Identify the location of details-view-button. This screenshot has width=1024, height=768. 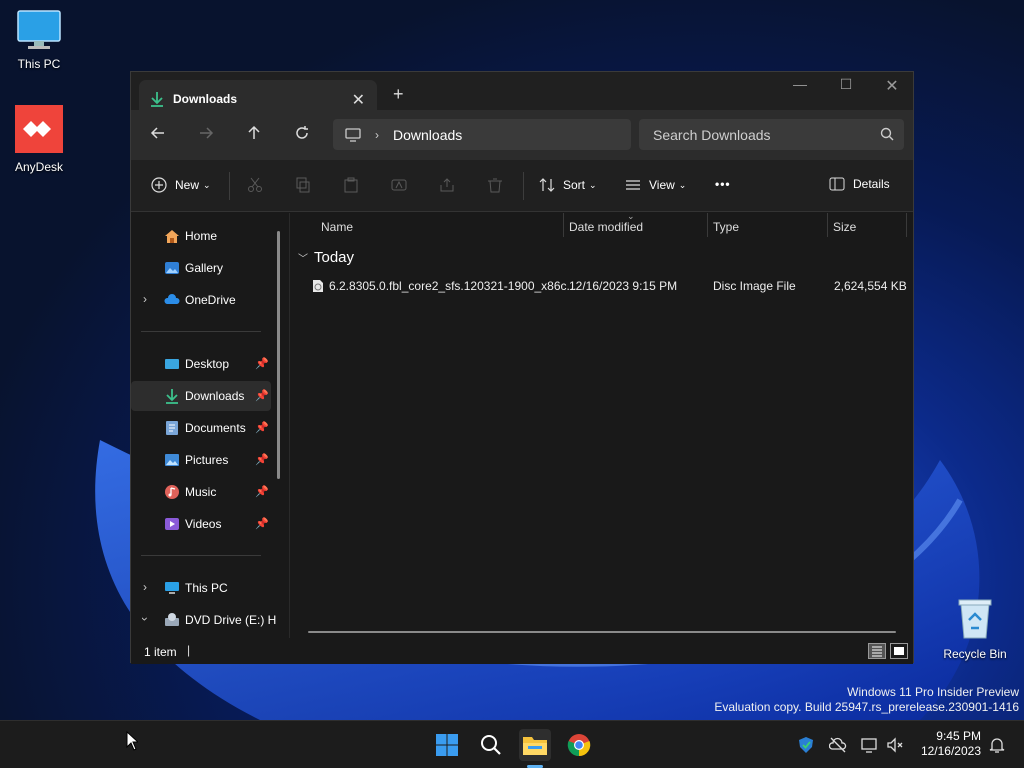
(877, 651).